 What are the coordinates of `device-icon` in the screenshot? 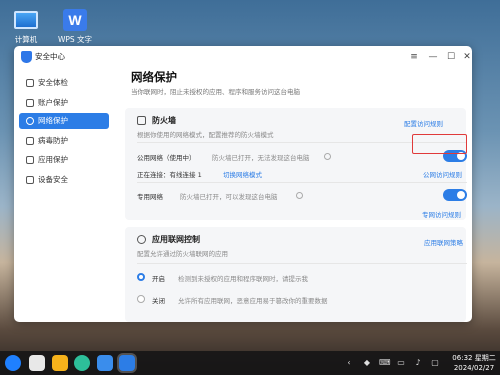 It's located at (30, 180).